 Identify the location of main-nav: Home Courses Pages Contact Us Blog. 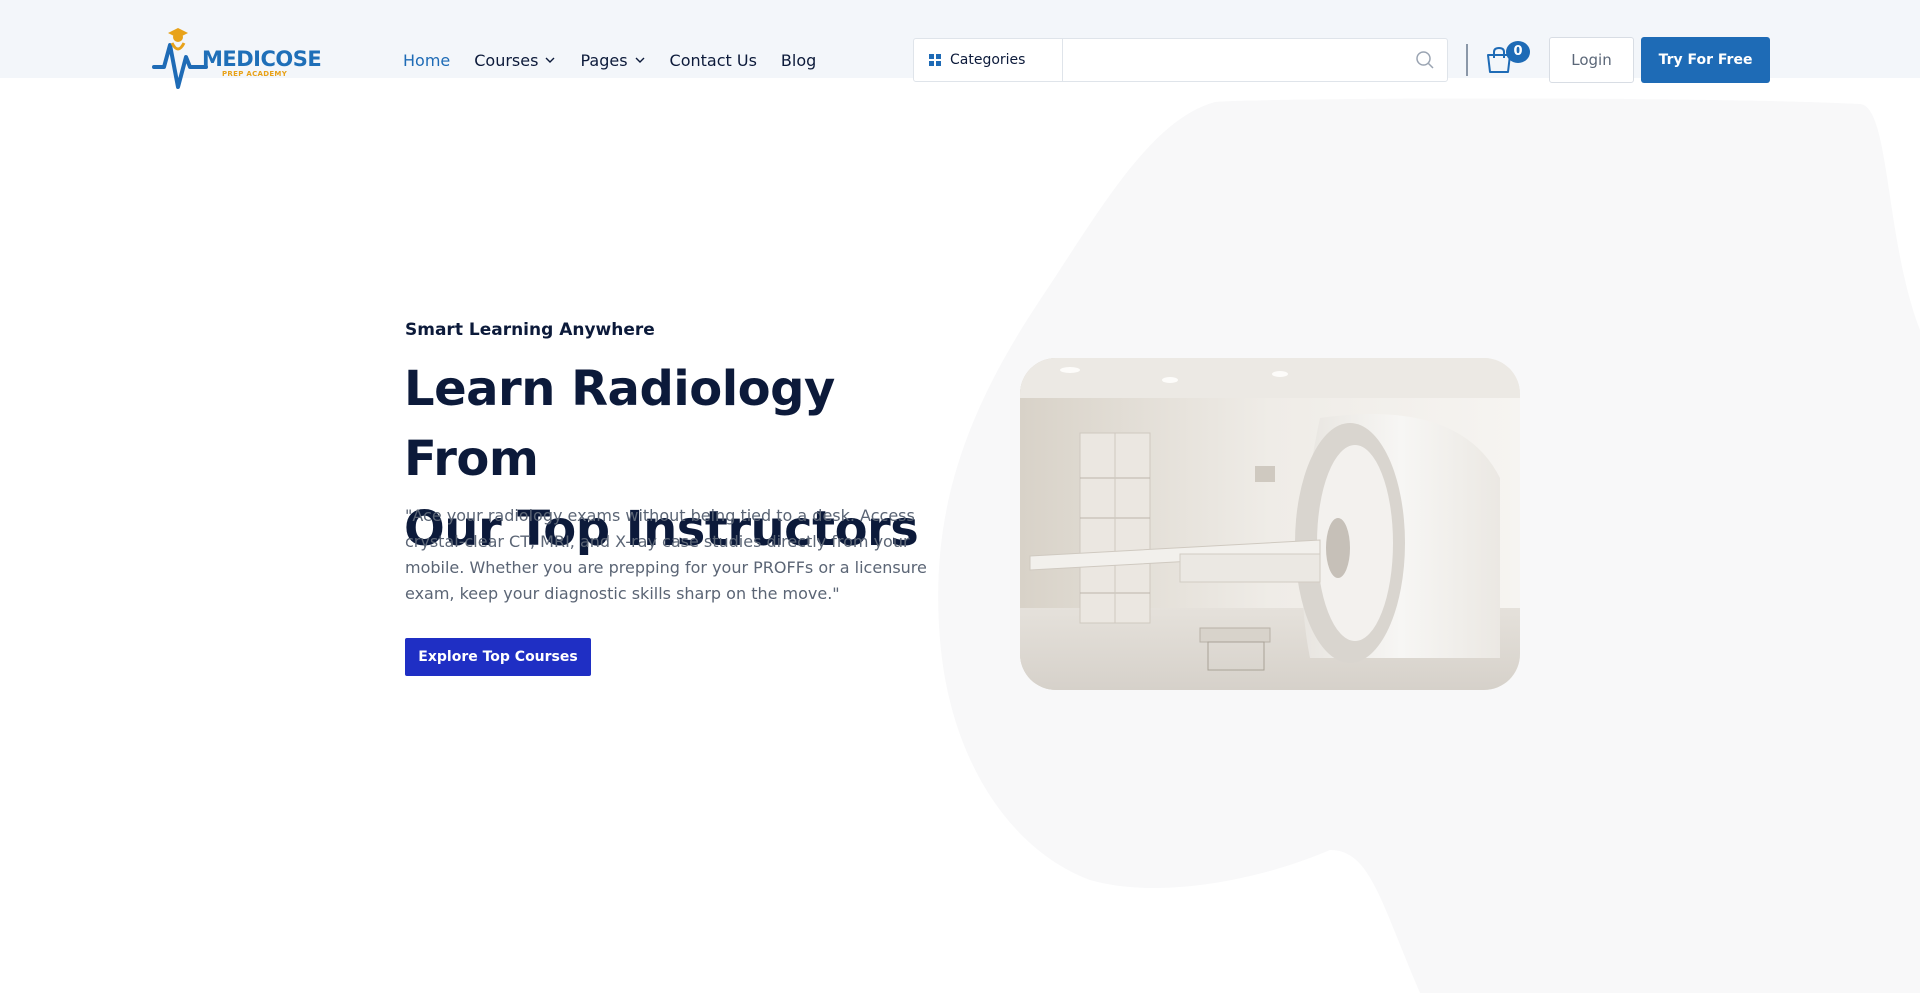
(621, 60).